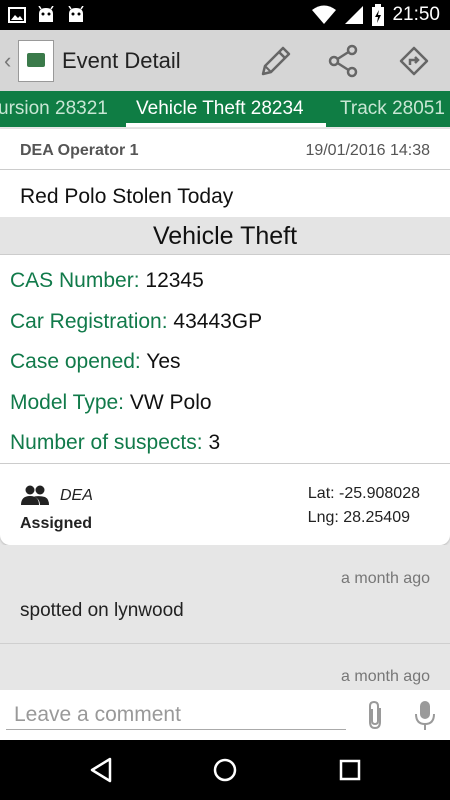 This screenshot has height=800, width=450. Describe the element at coordinates (226, 125) in the screenshot. I see `tab-indicator` at that location.